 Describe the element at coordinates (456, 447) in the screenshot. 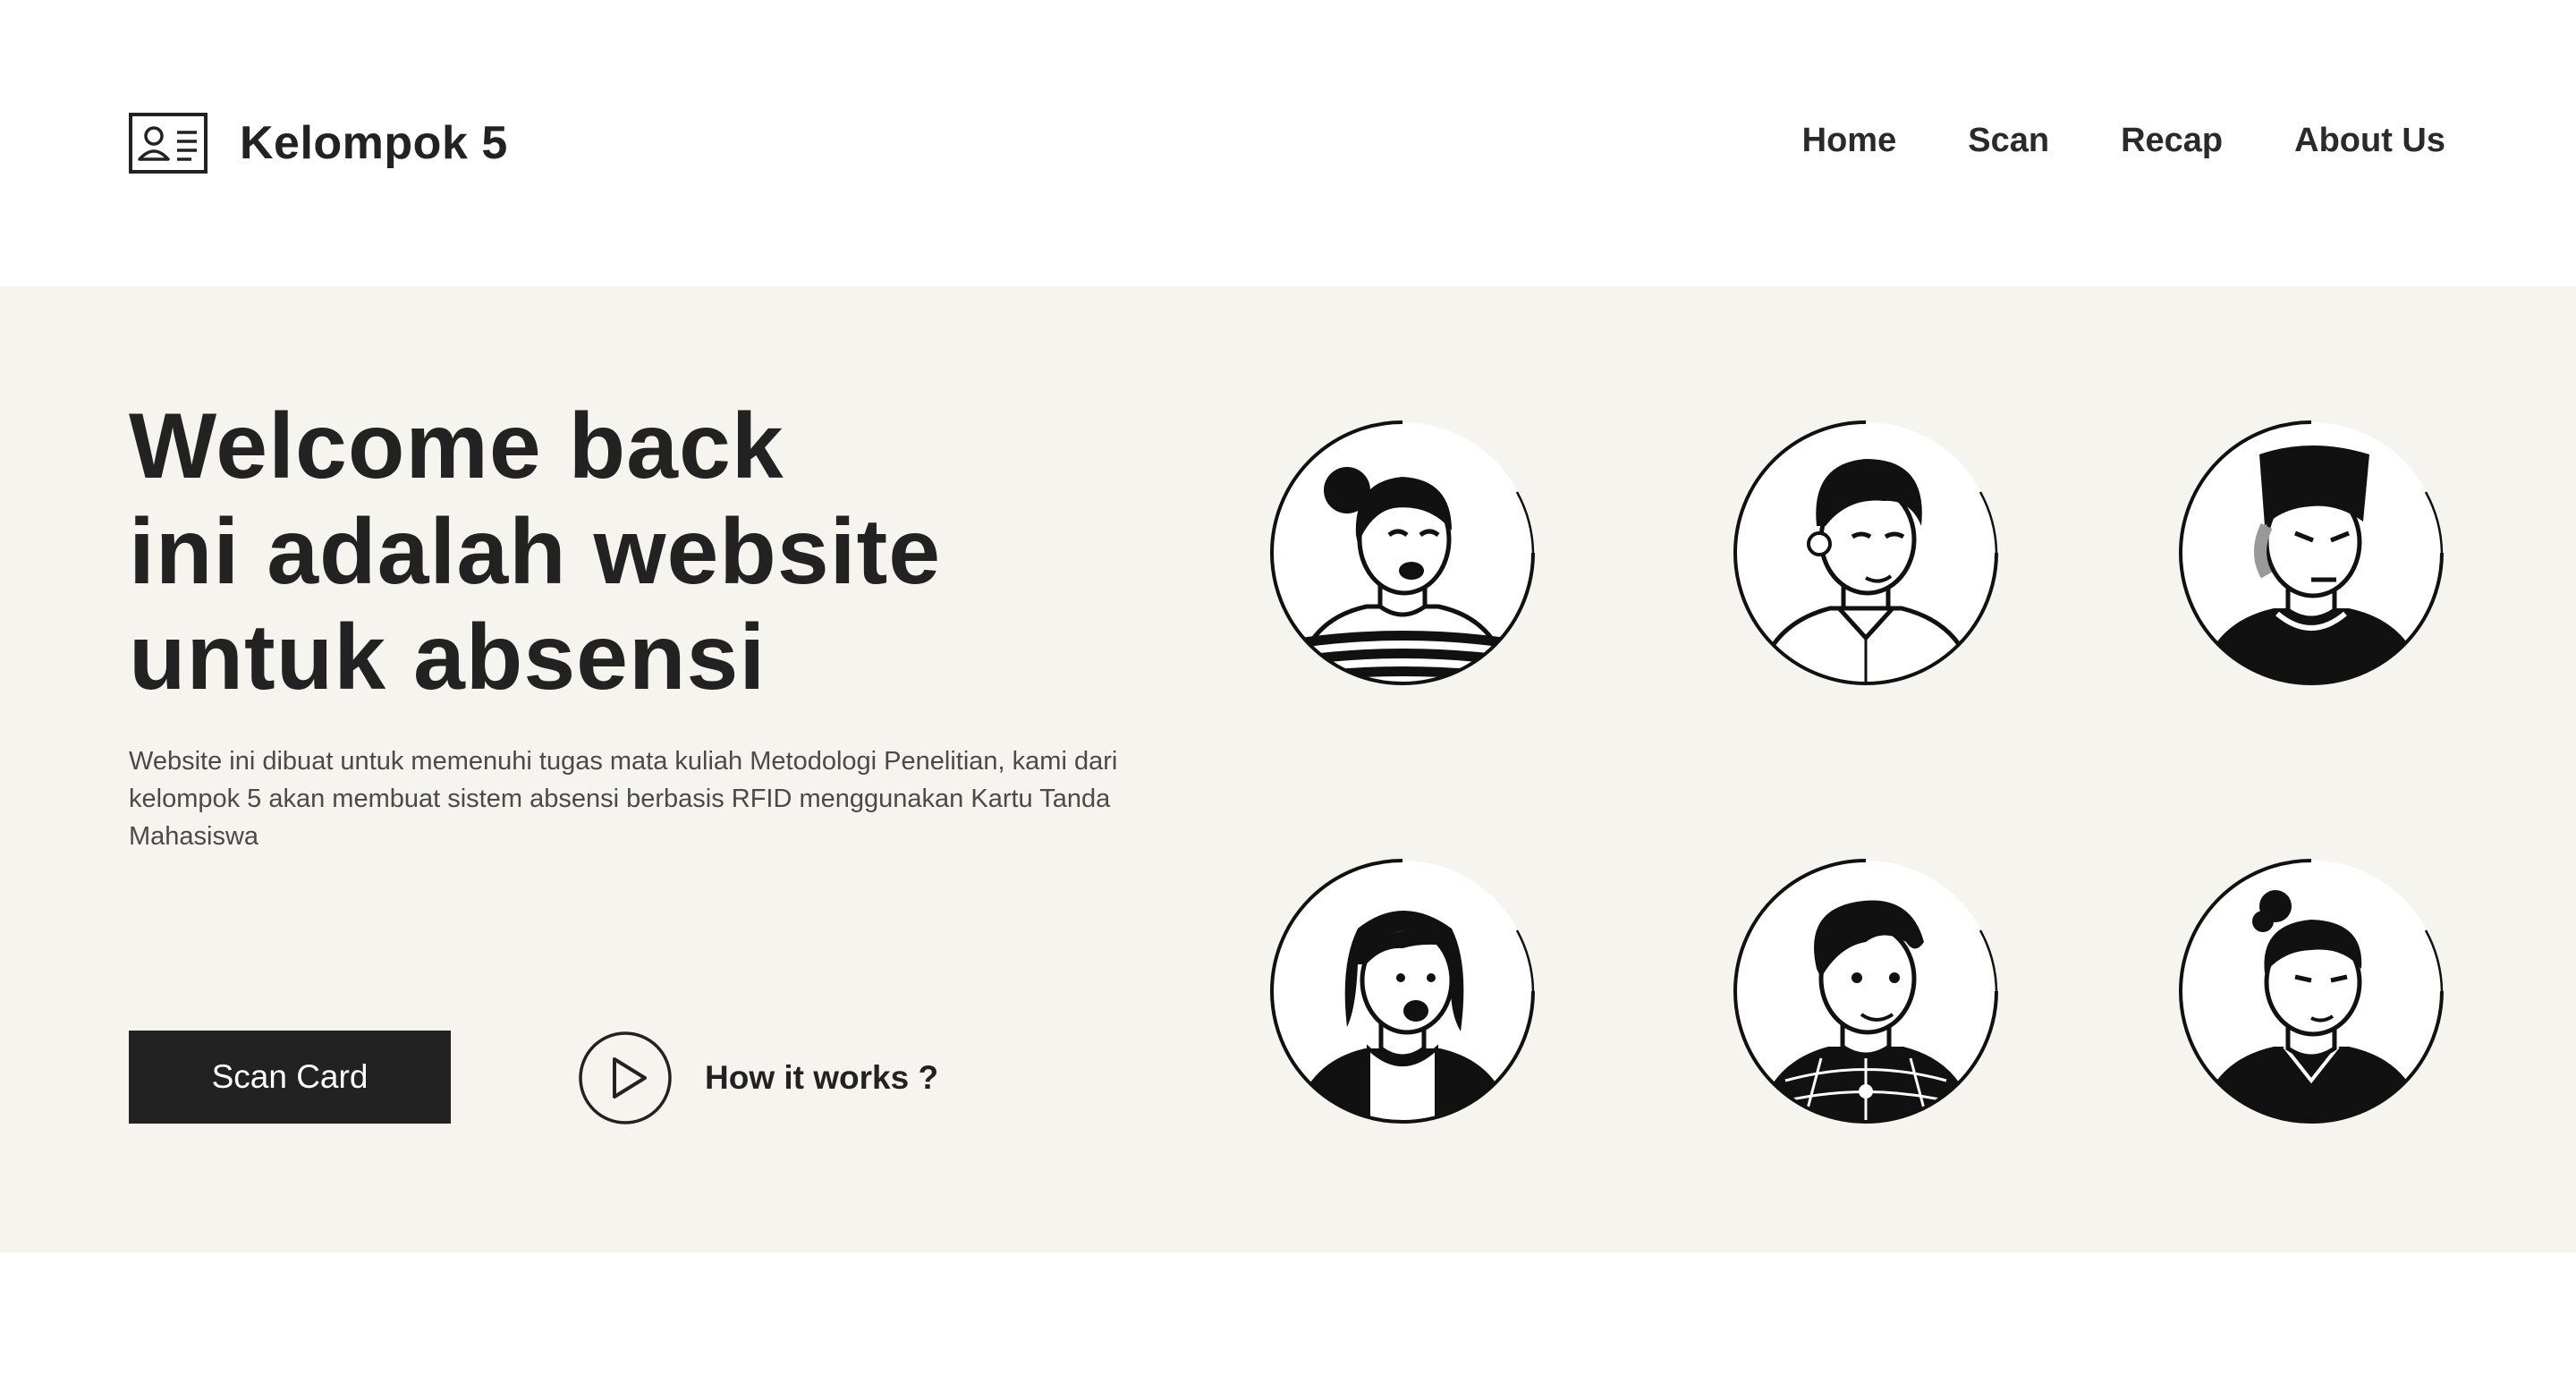

I see `hero-title-line: Welcome back` at that location.